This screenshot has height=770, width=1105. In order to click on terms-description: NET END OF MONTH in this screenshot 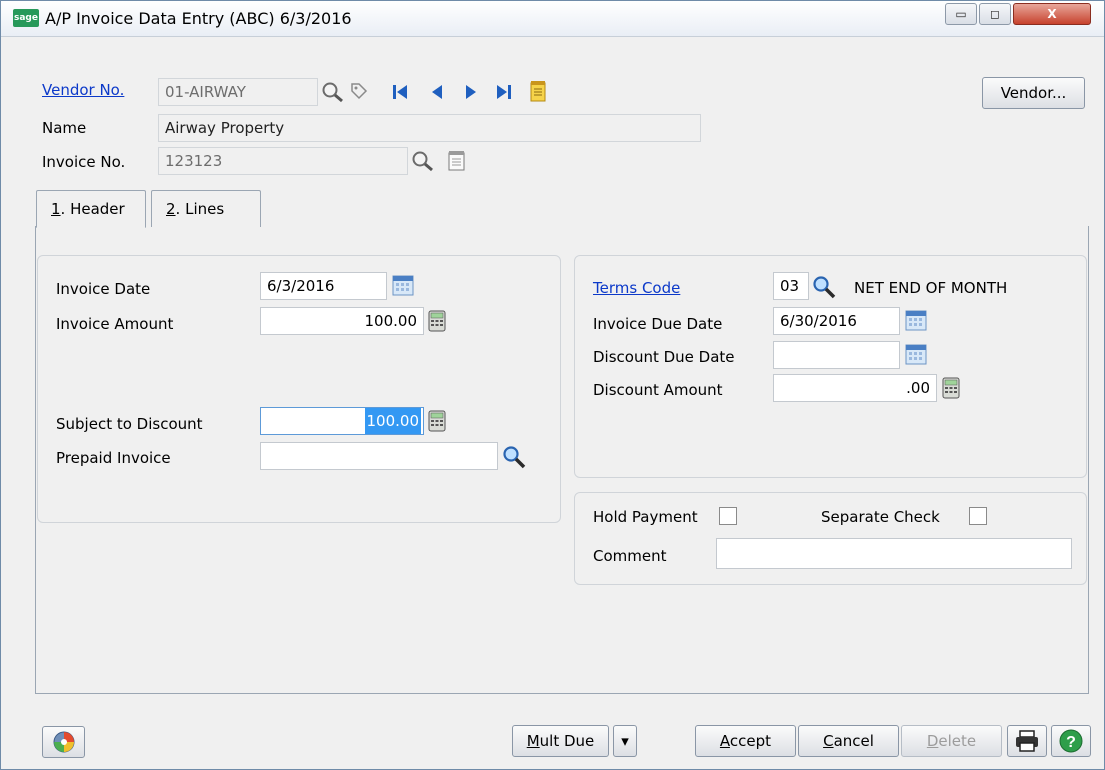, I will do `click(931, 288)`.